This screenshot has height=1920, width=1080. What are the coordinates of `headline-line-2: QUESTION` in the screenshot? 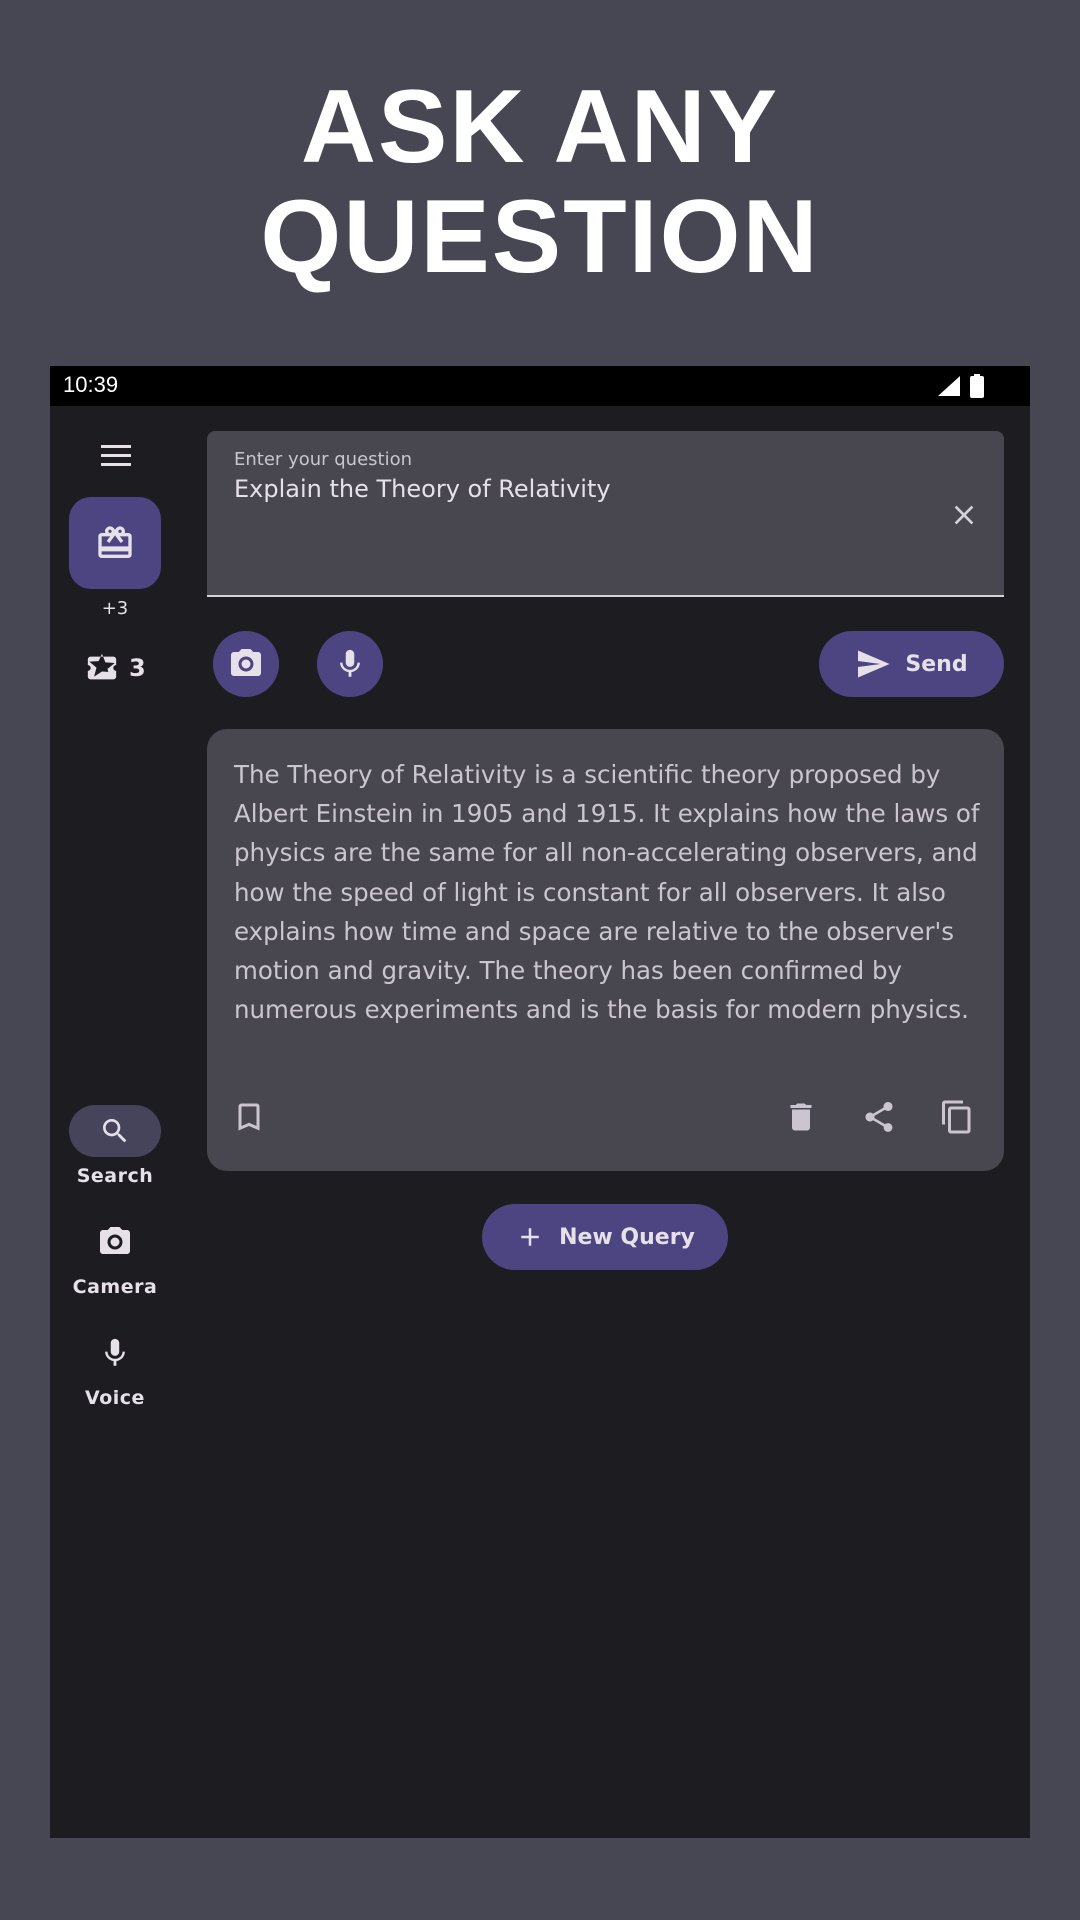 It's located at (540, 237).